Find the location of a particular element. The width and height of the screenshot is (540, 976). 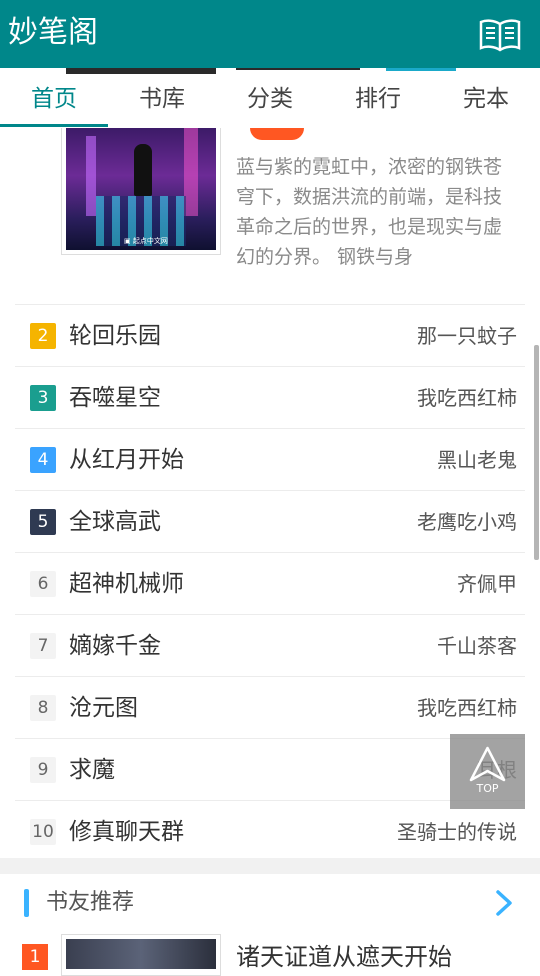

tab-ranking: 排行 is located at coordinates (378, 101).